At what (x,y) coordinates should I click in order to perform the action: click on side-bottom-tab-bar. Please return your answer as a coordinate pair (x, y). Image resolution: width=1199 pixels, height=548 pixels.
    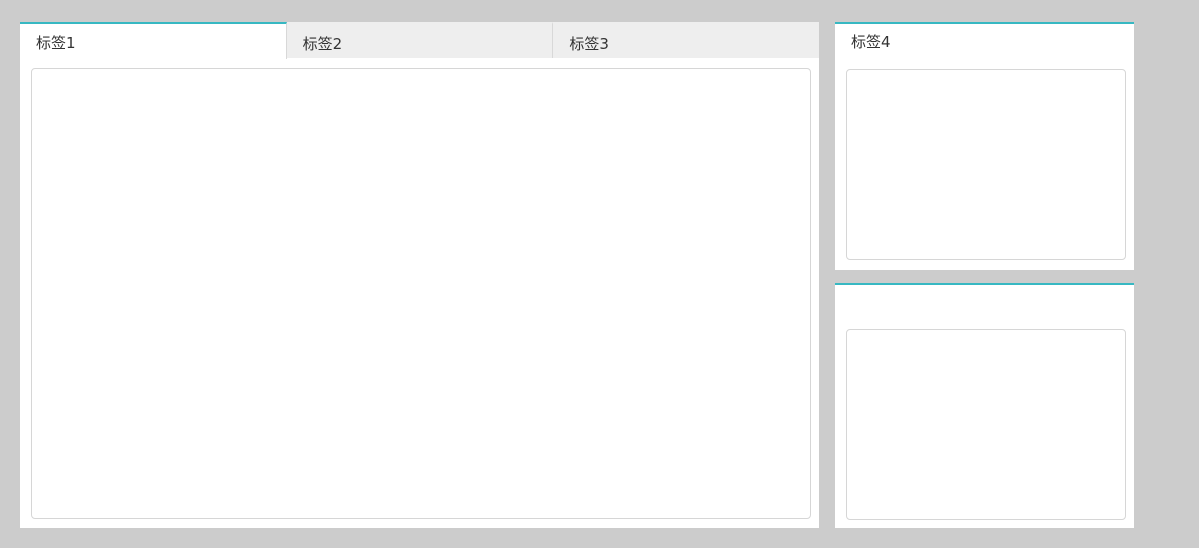
    Looking at the image, I should click on (984, 301).